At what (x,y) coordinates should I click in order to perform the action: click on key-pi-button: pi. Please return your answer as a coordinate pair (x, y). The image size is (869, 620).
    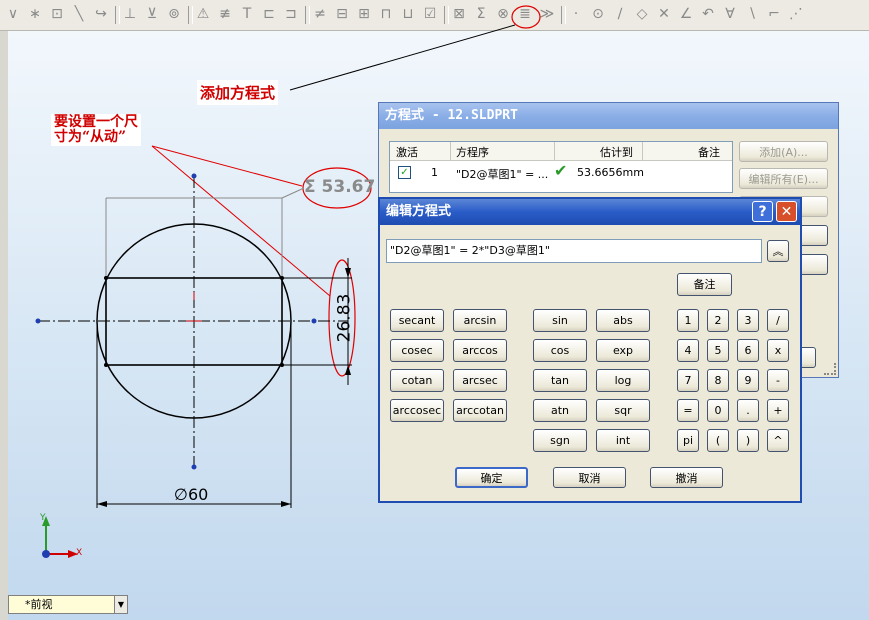
    Looking at the image, I should click on (688, 440).